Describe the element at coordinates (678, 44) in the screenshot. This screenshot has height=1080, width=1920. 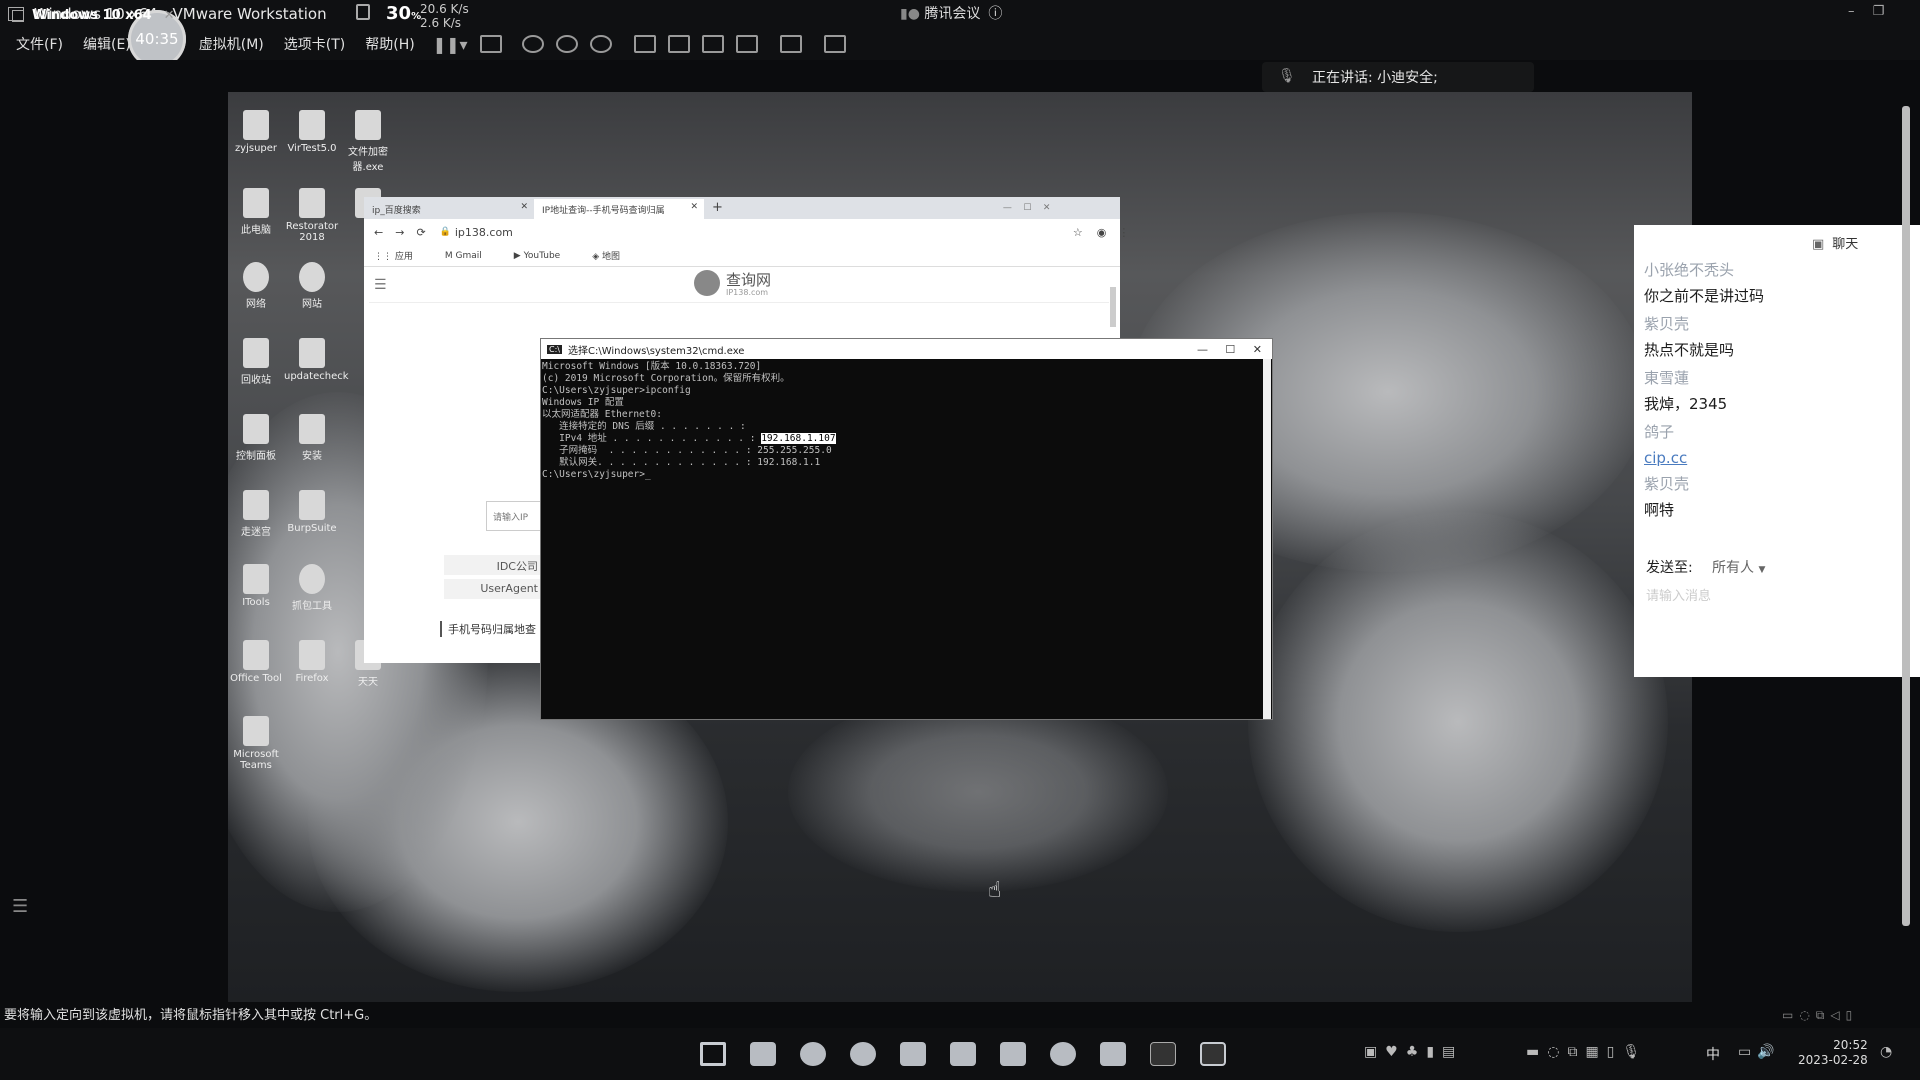
I see `thumbnail-icon` at that location.